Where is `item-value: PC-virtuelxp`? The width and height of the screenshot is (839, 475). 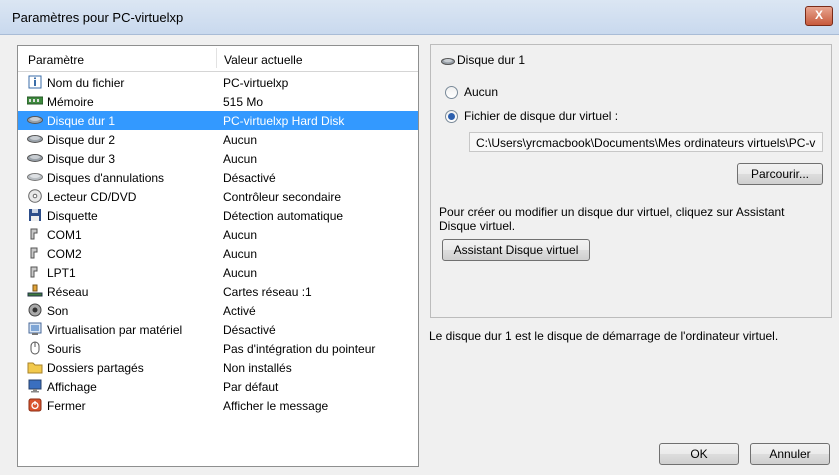 item-value: PC-virtuelxp is located at coordinates (256, 83).